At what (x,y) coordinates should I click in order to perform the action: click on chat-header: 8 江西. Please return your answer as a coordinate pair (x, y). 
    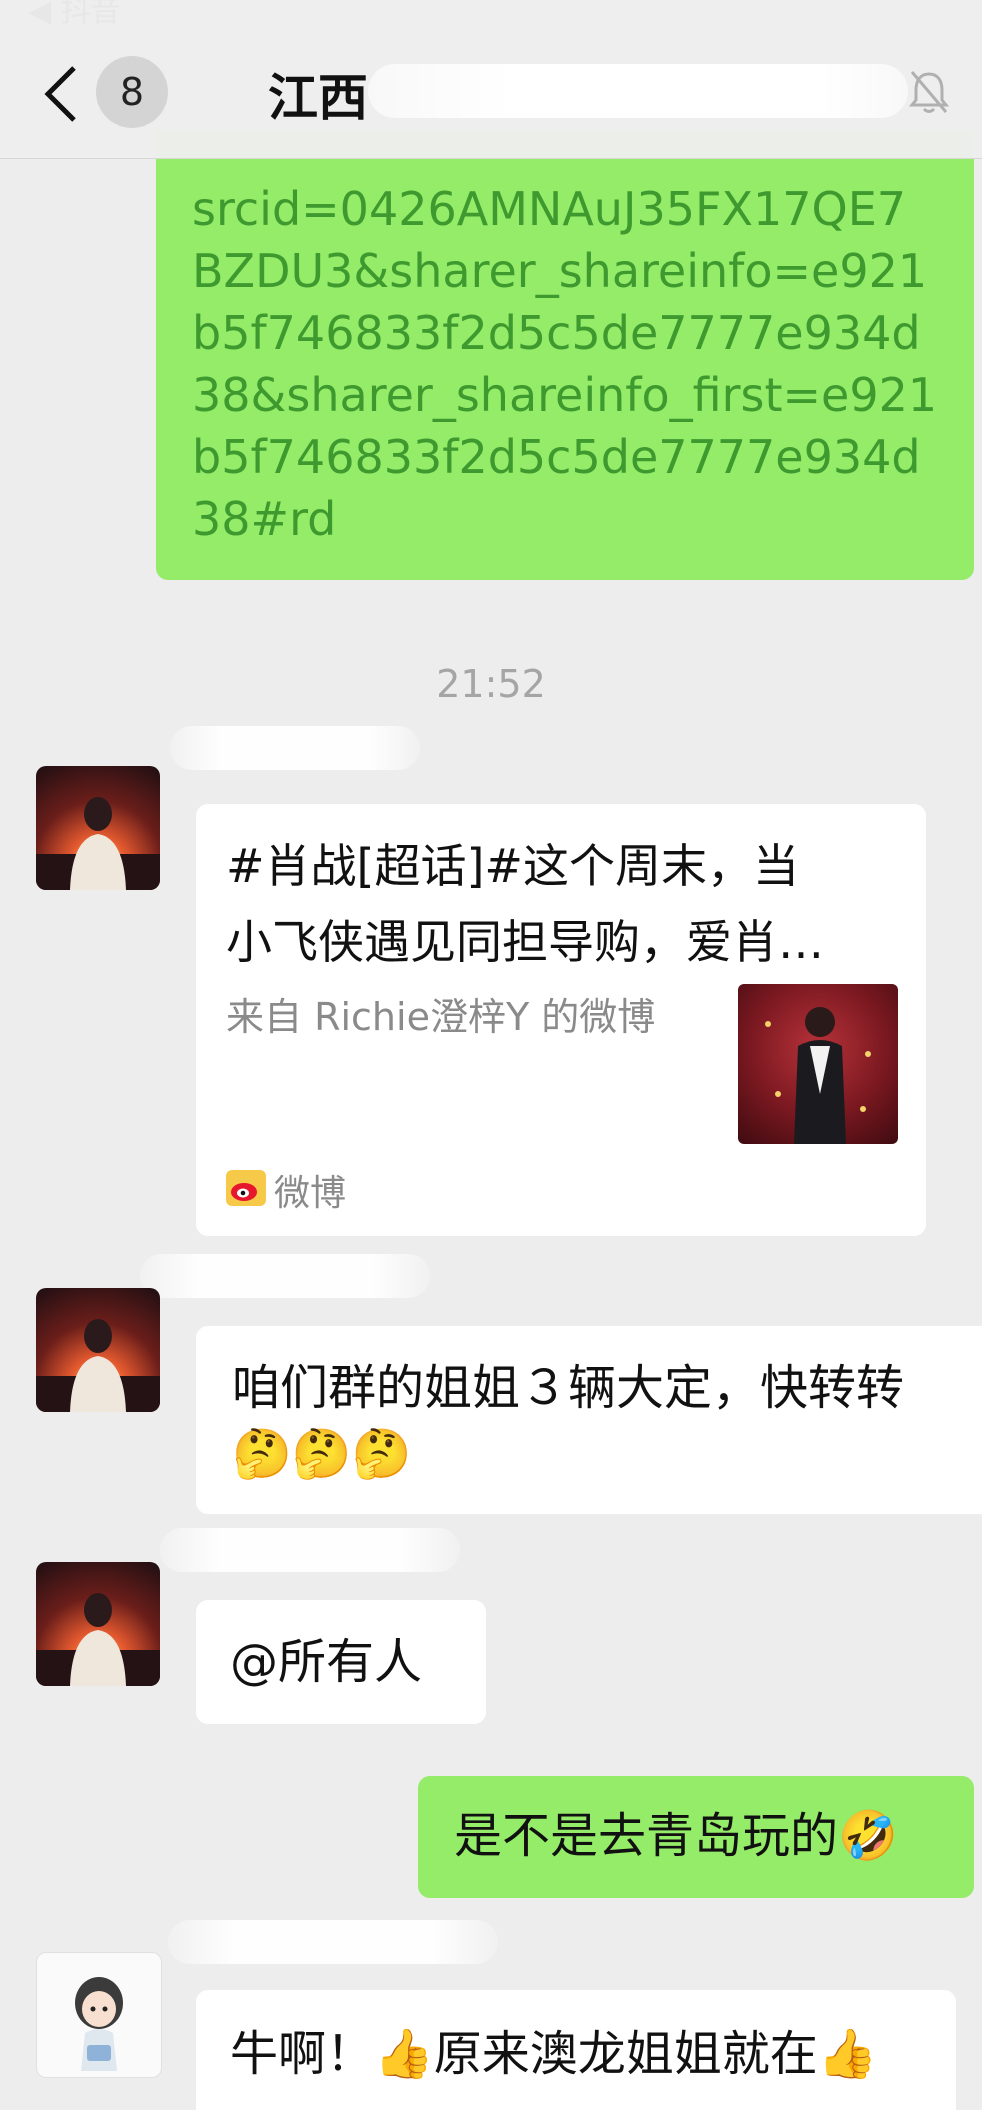
    Looking at the image, I should click on (491, 79).